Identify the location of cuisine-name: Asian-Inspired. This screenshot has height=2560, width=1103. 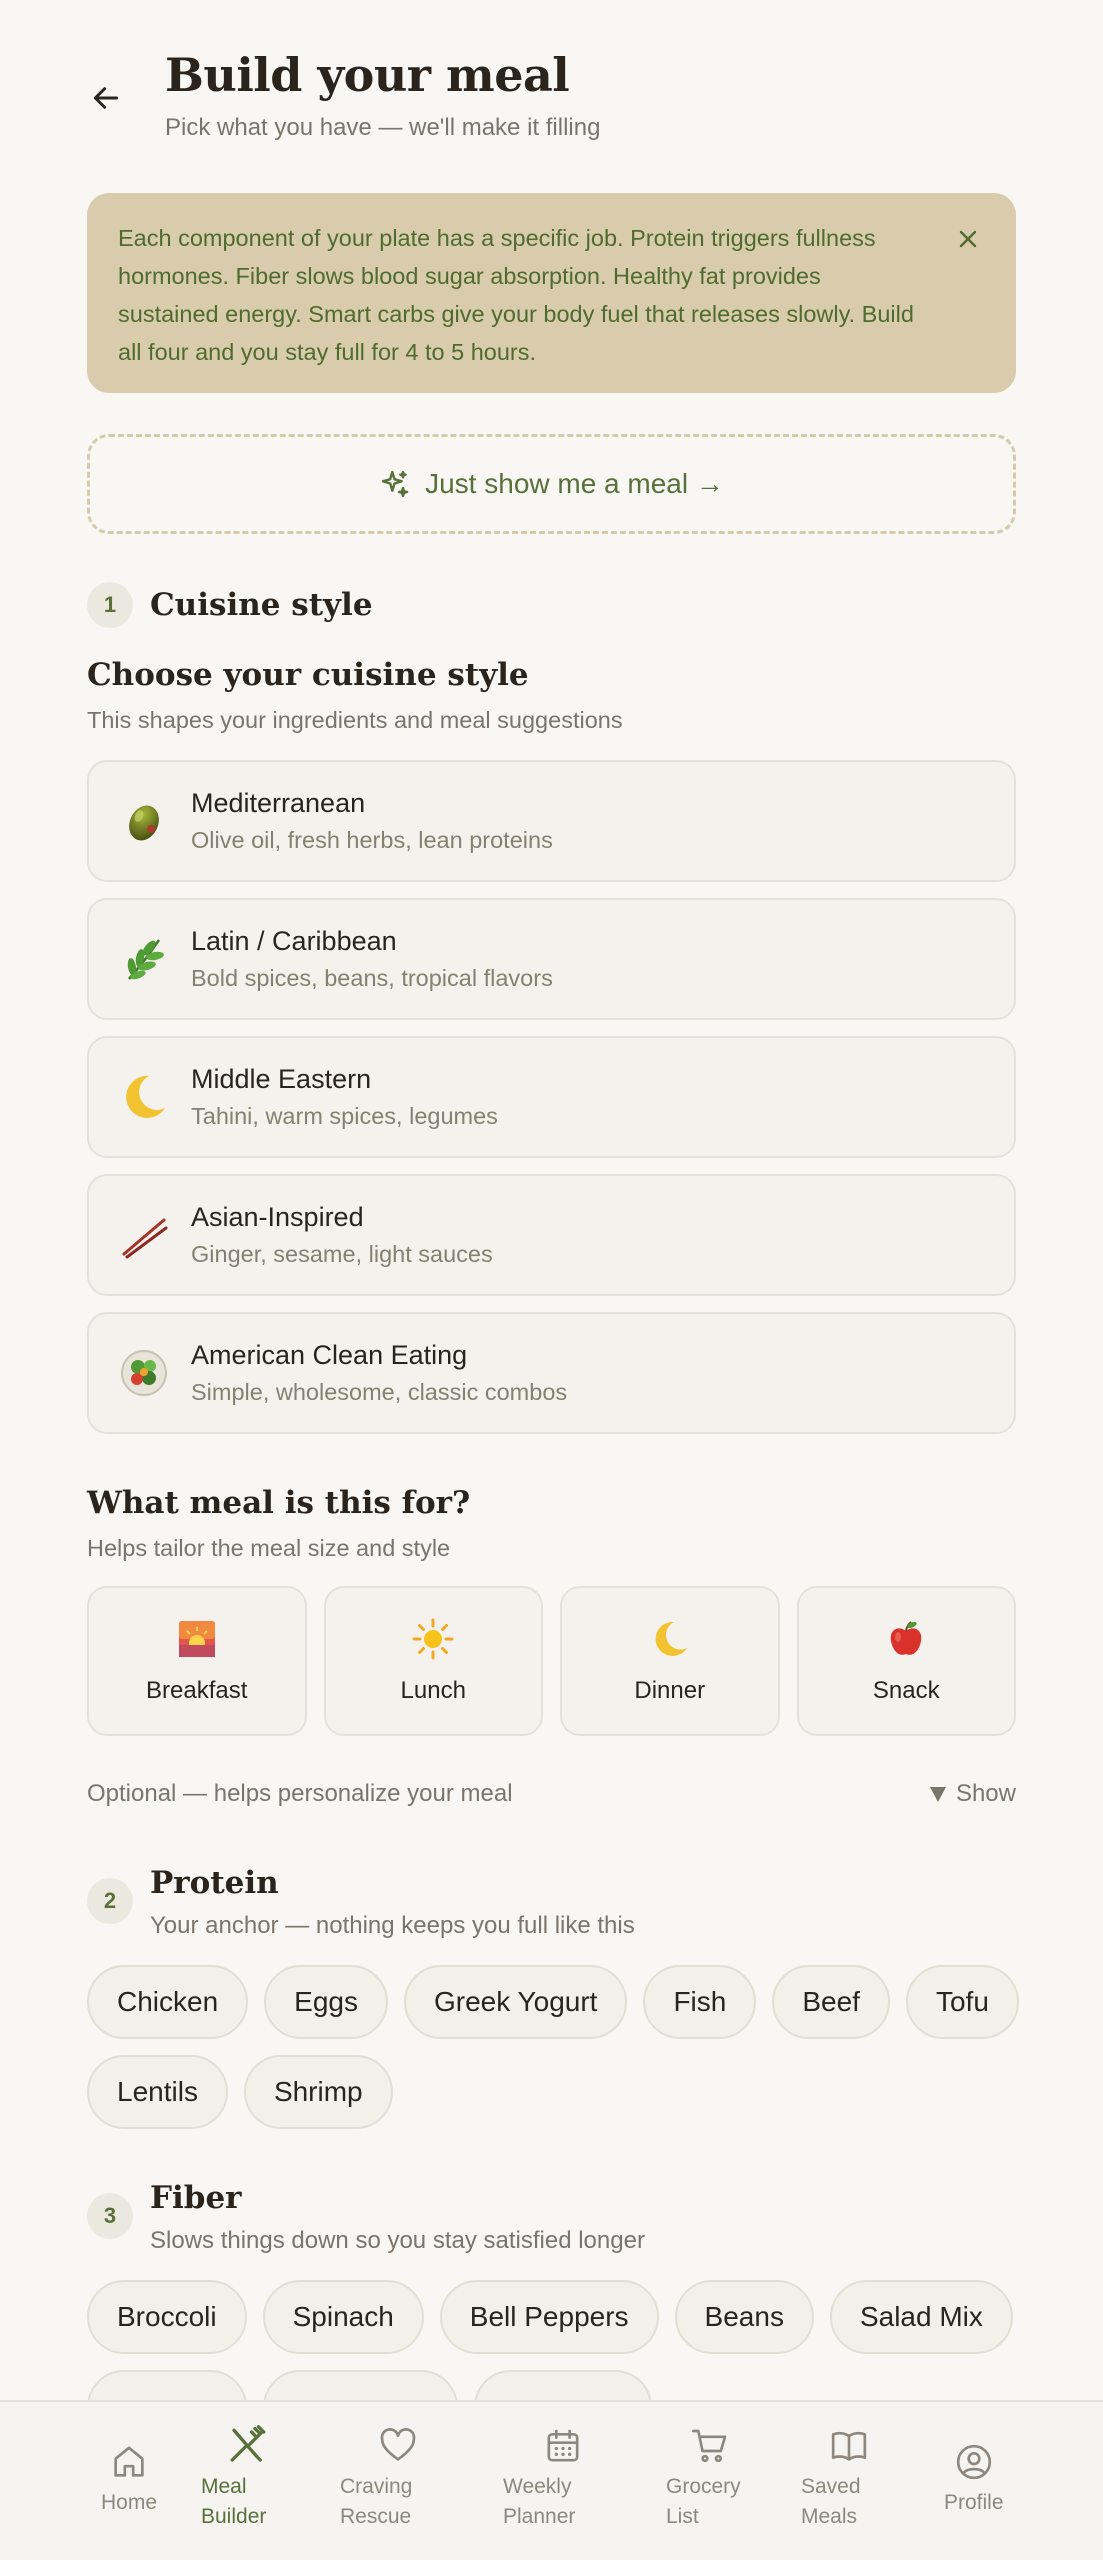
(277, 1217).